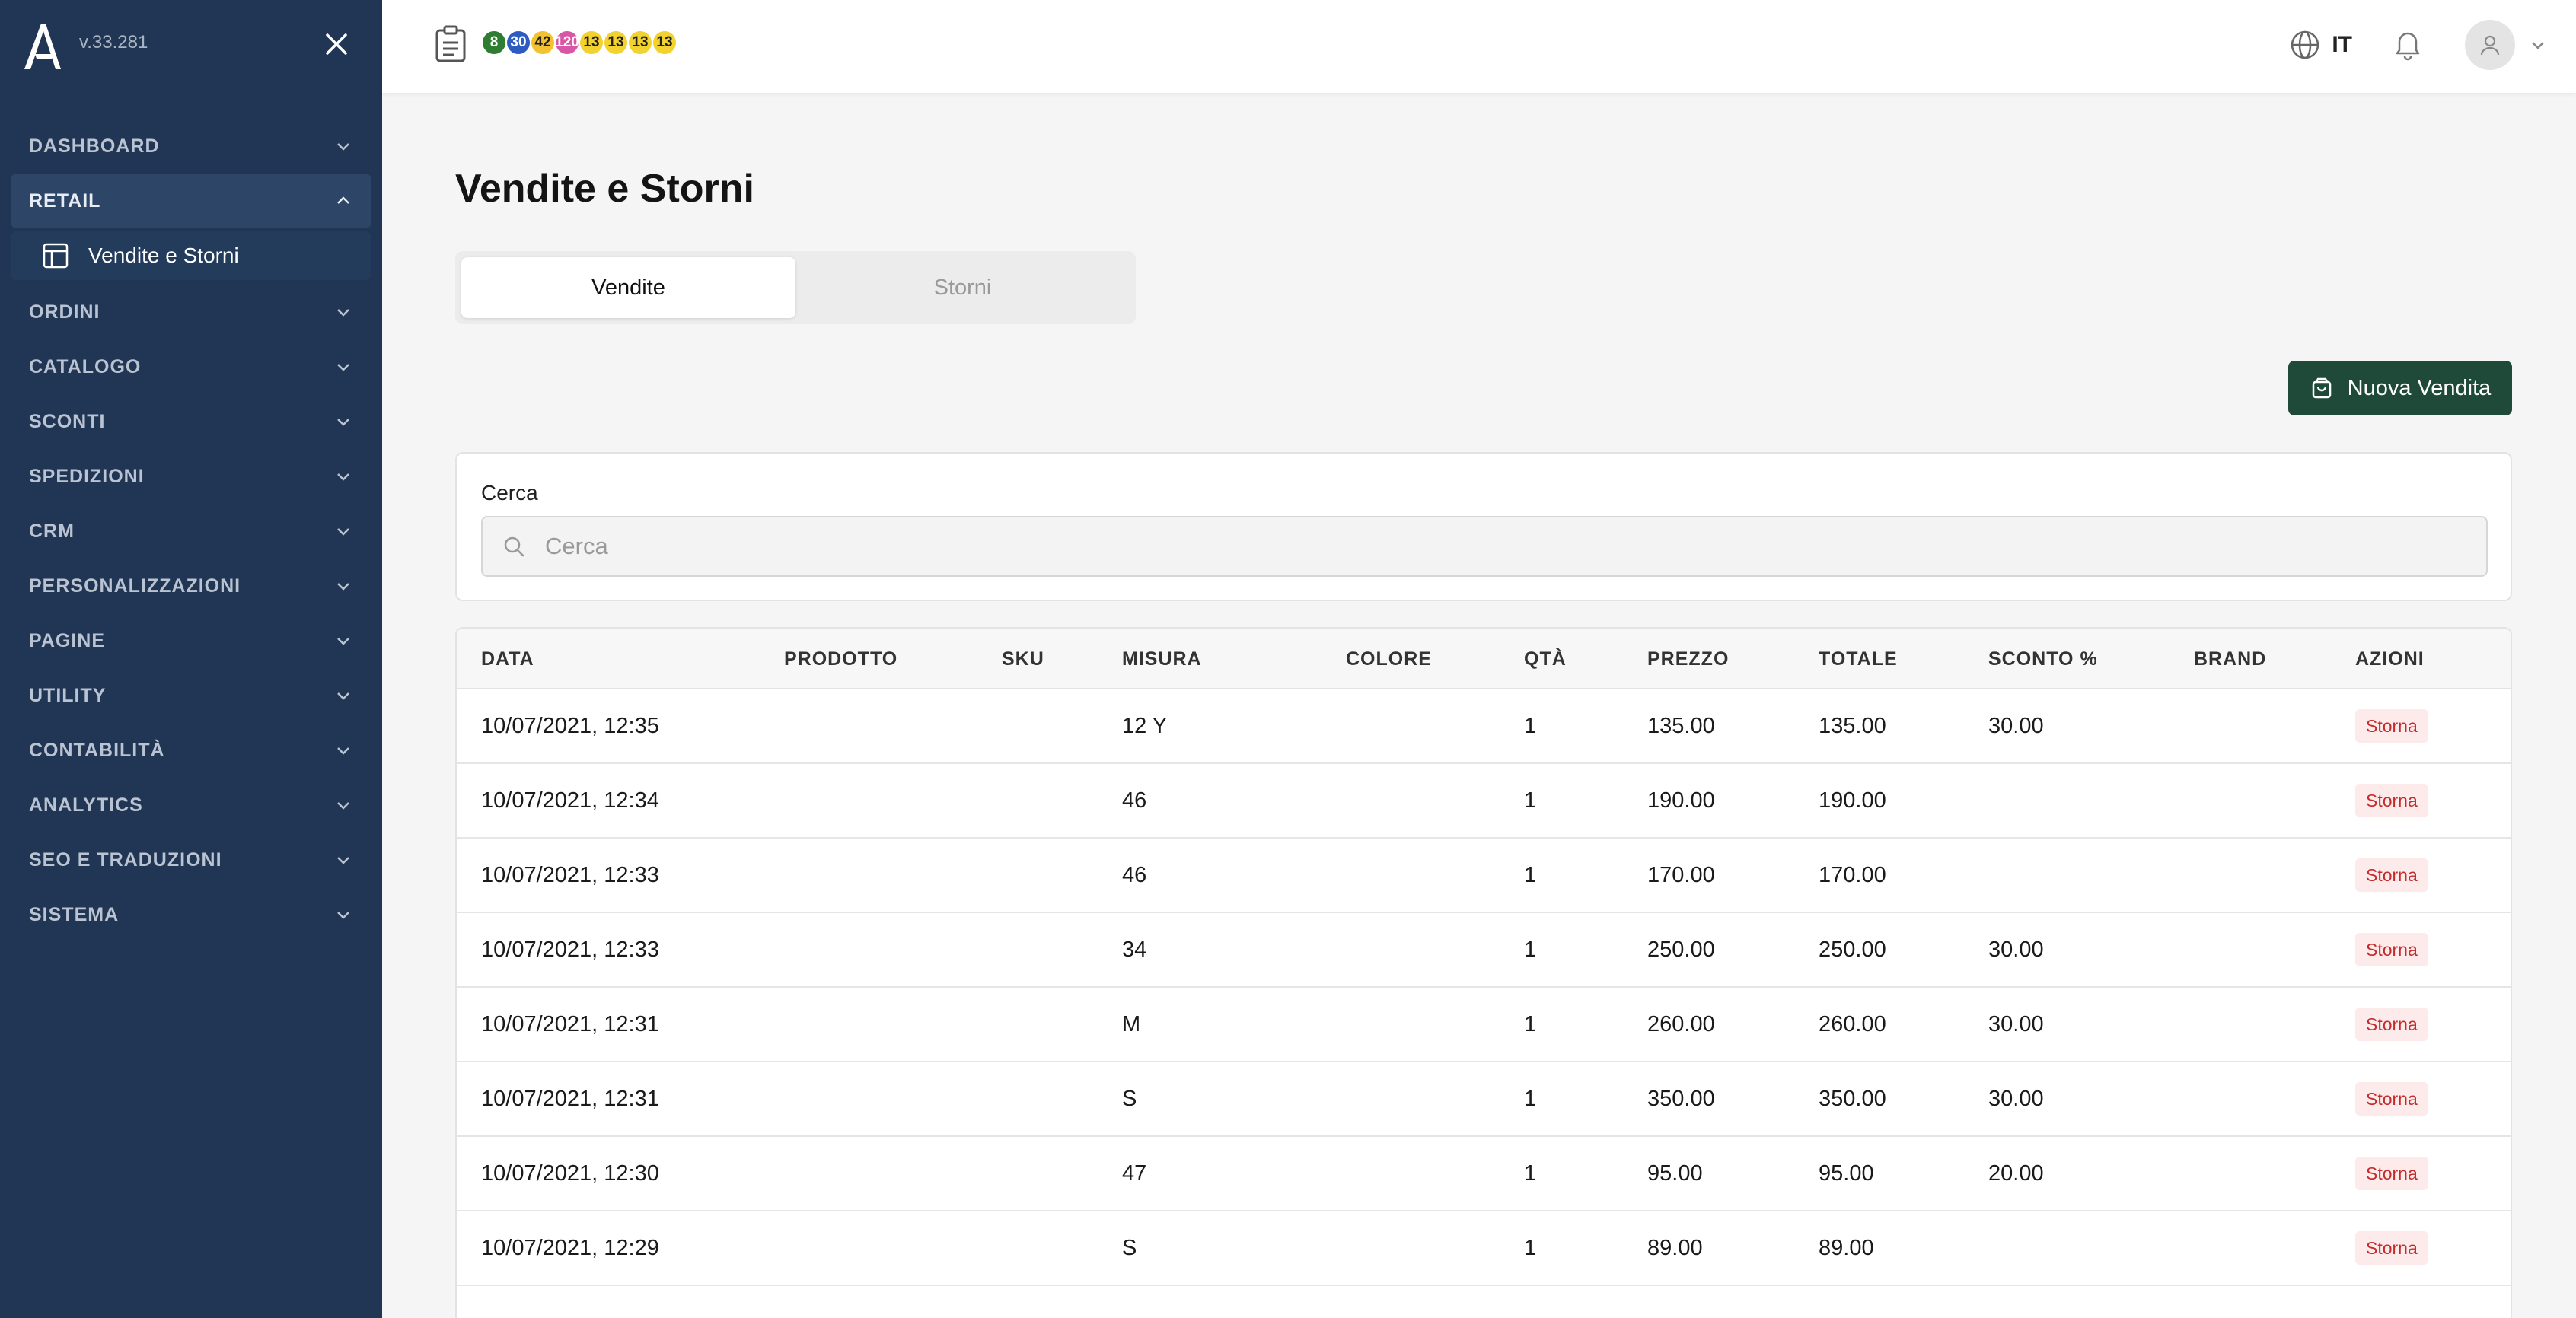  What do you see at coordinates (1681, 875) in the screenshot?
I see `cell-prezzo: 170.00` at bounding box center [1681, 875].